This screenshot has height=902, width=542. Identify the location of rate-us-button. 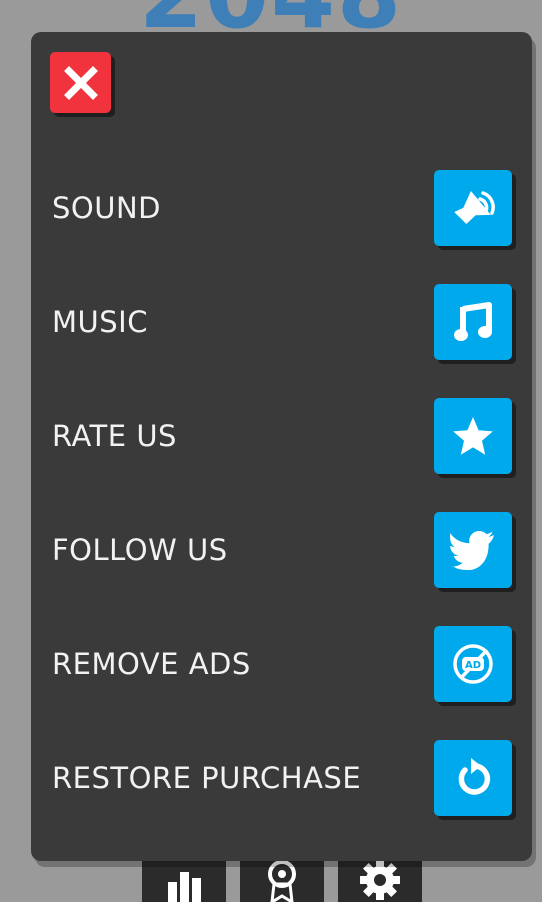
(473, 436).